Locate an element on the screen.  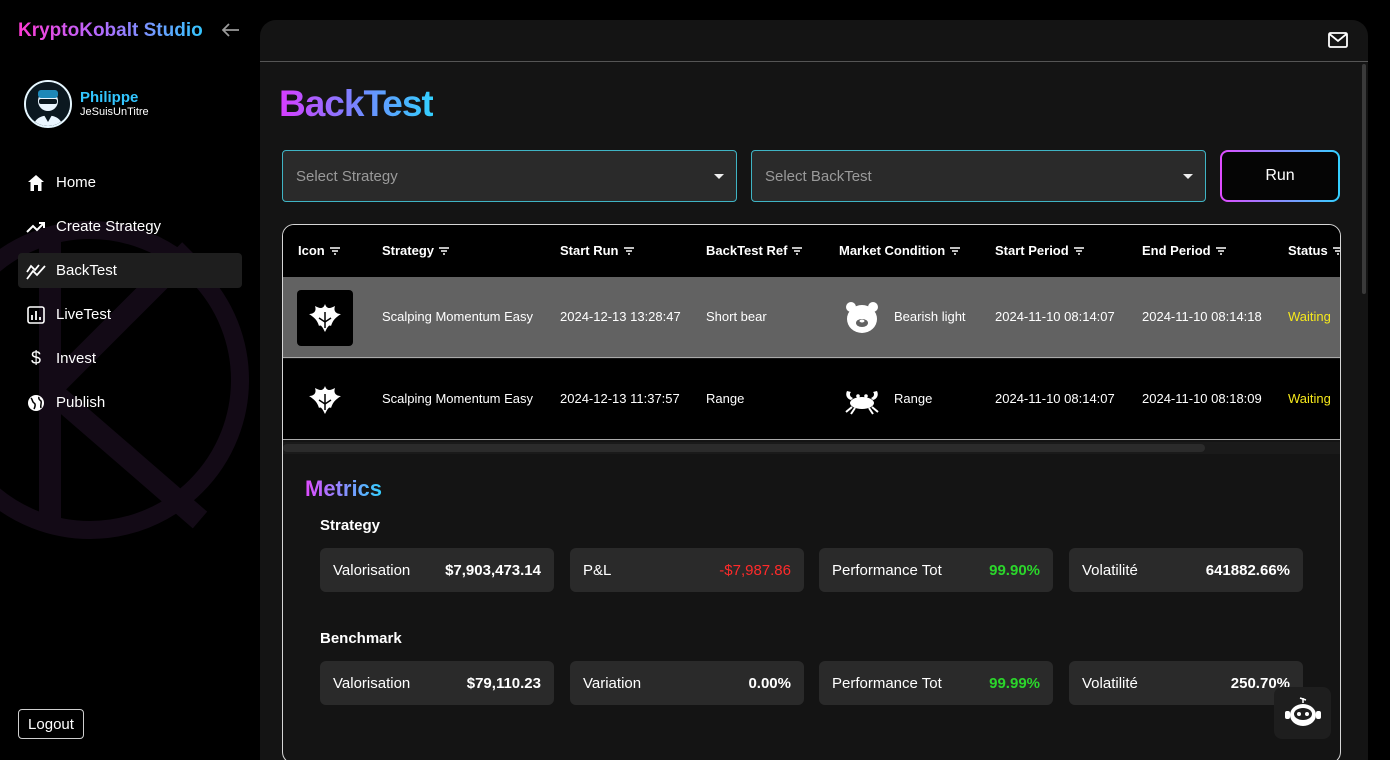
backtest-chart-icon is located at coordinates (36, 271).